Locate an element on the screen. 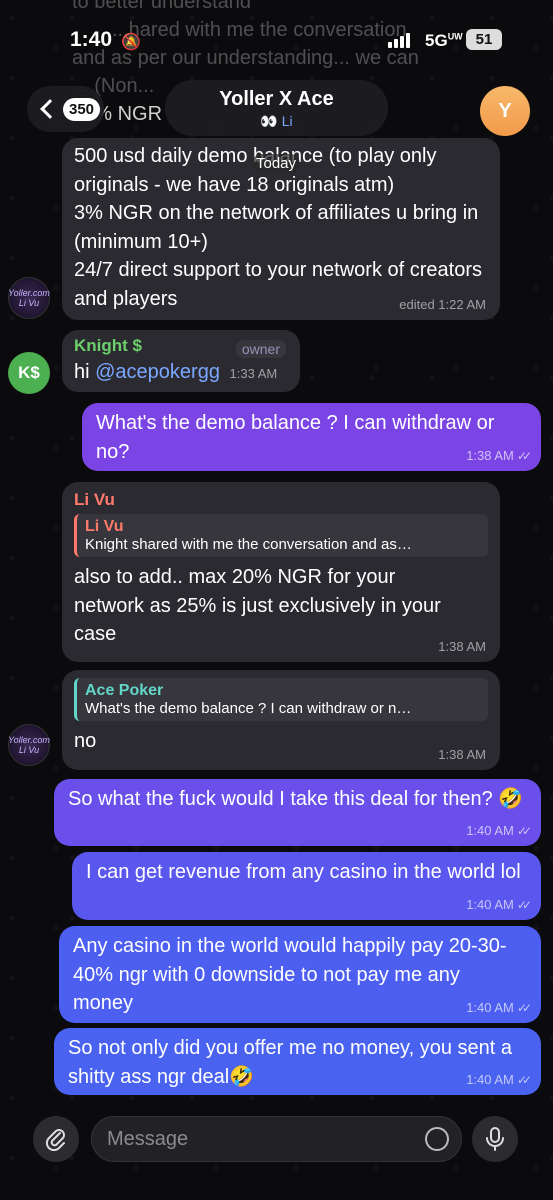 The image size is (553, 1200). message-time: edited 1:22 AM is located at coordinates (442, 304).